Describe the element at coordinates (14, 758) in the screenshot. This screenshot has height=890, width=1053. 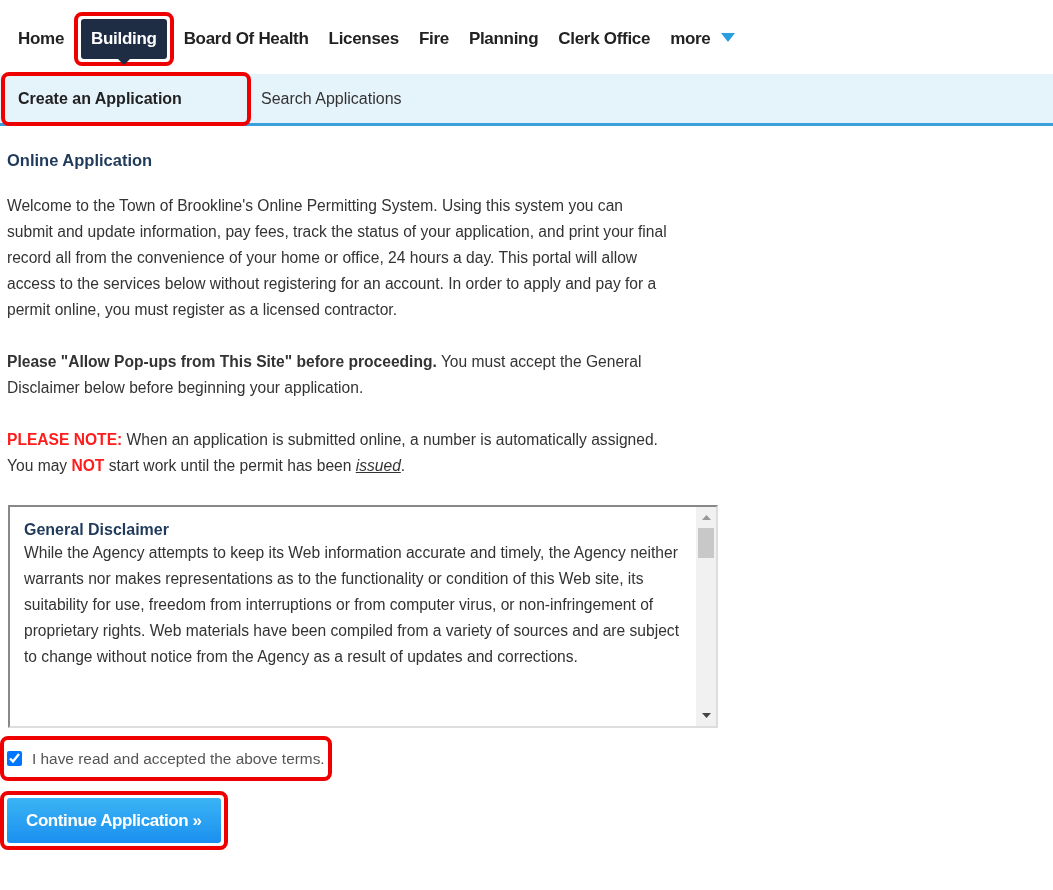
I see `checkbox` at that location.